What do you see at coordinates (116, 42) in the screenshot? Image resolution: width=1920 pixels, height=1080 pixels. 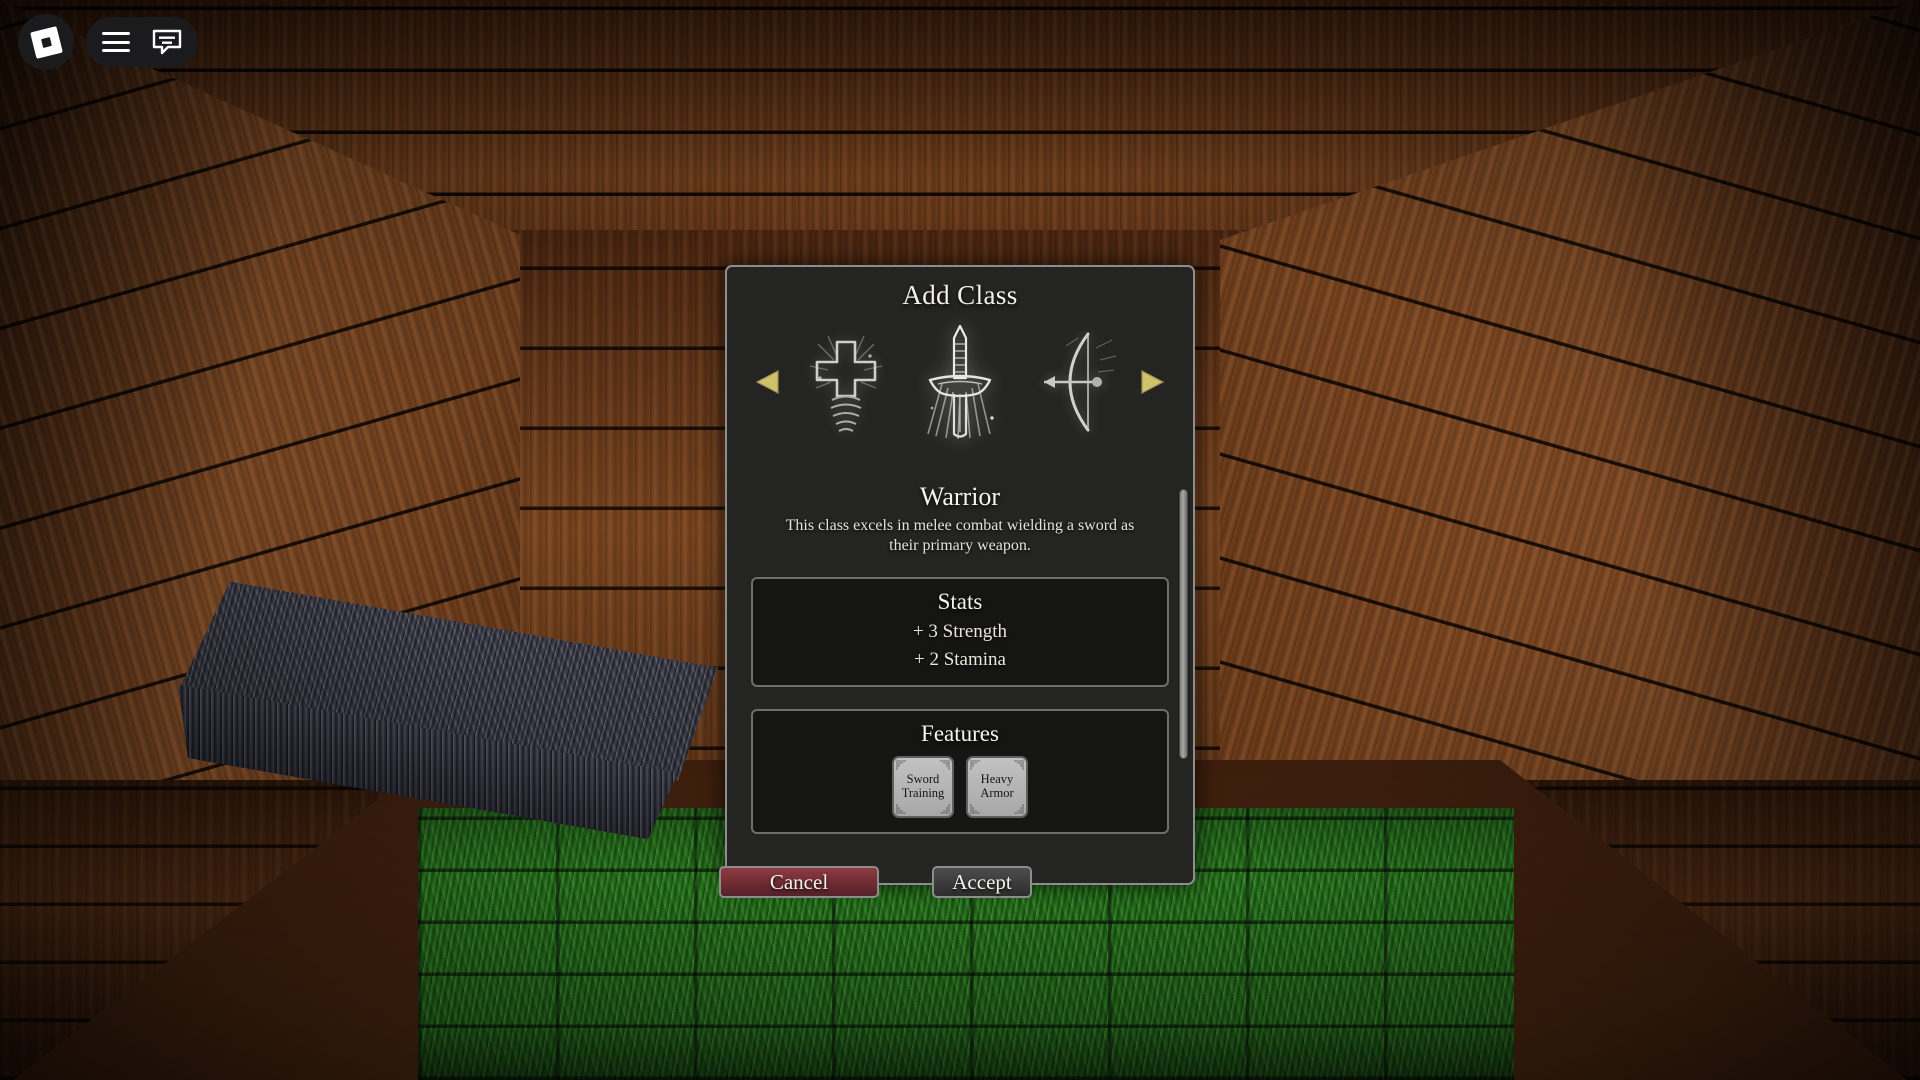 I see `hamburger-menu-icon` at bounding box center [116, 42].